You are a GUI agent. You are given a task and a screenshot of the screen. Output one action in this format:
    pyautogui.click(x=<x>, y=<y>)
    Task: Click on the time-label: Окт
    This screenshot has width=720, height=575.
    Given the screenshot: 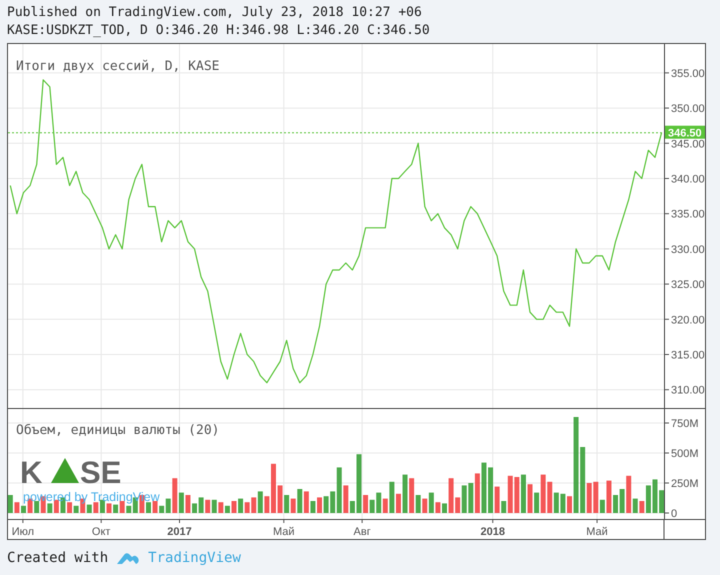 What is the action you would take?
    pyautogui.click(x=101, y=532)
    